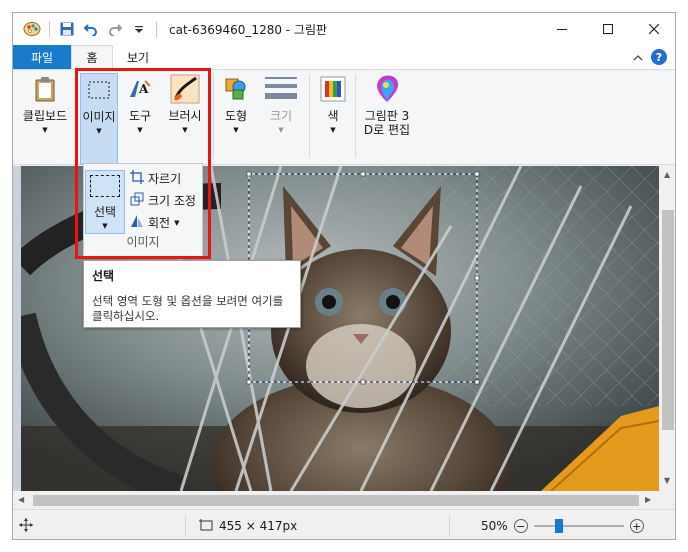 The height and width of the screenshot is (552, 688). I want to click on quick-access-toolbar, so click(86, 29).